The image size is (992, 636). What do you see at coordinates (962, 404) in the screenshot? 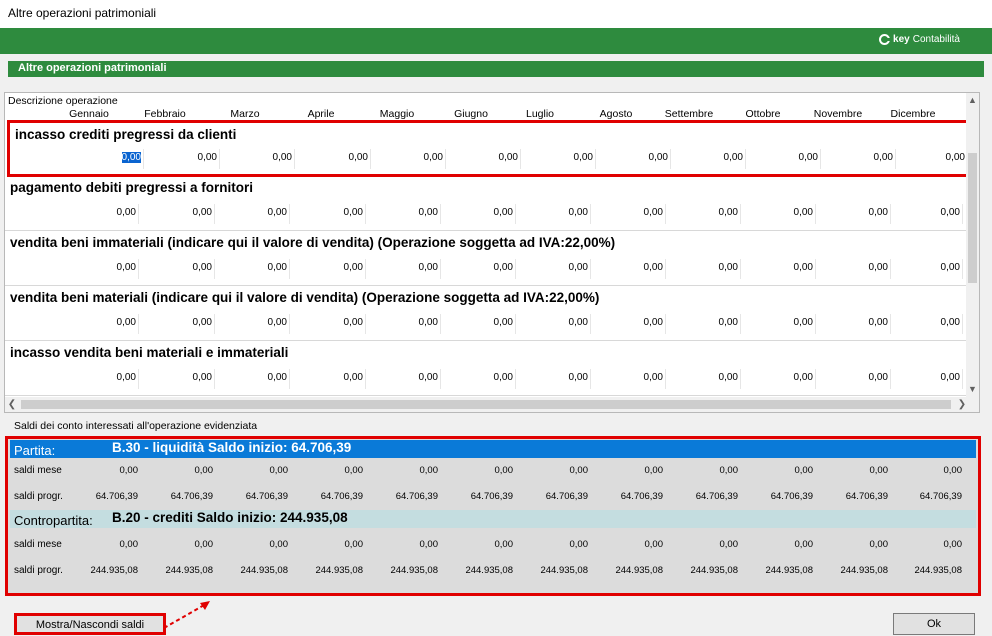
I see `scroll-right-icon: ❯` at bounding box center [962, 404].